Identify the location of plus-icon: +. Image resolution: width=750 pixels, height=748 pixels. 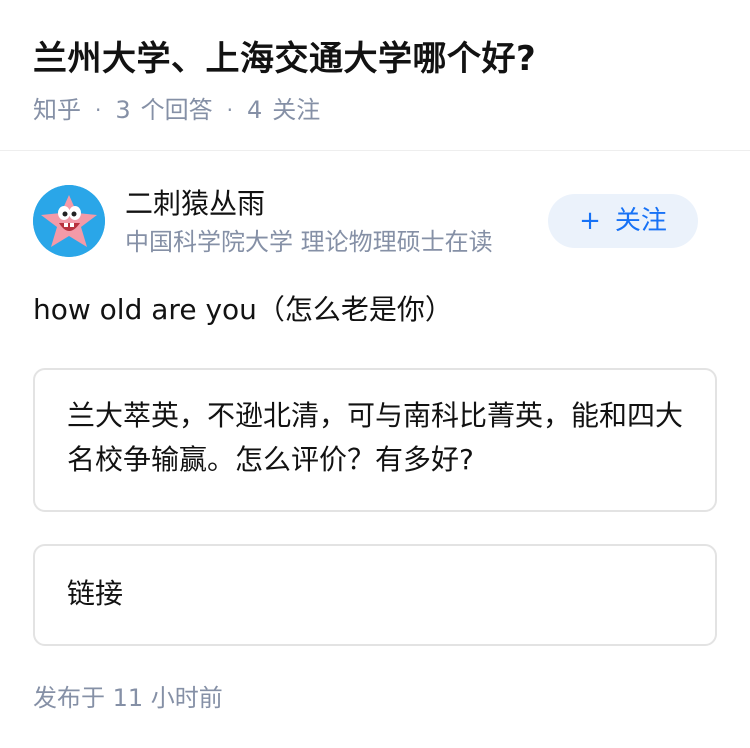
(590, 221).